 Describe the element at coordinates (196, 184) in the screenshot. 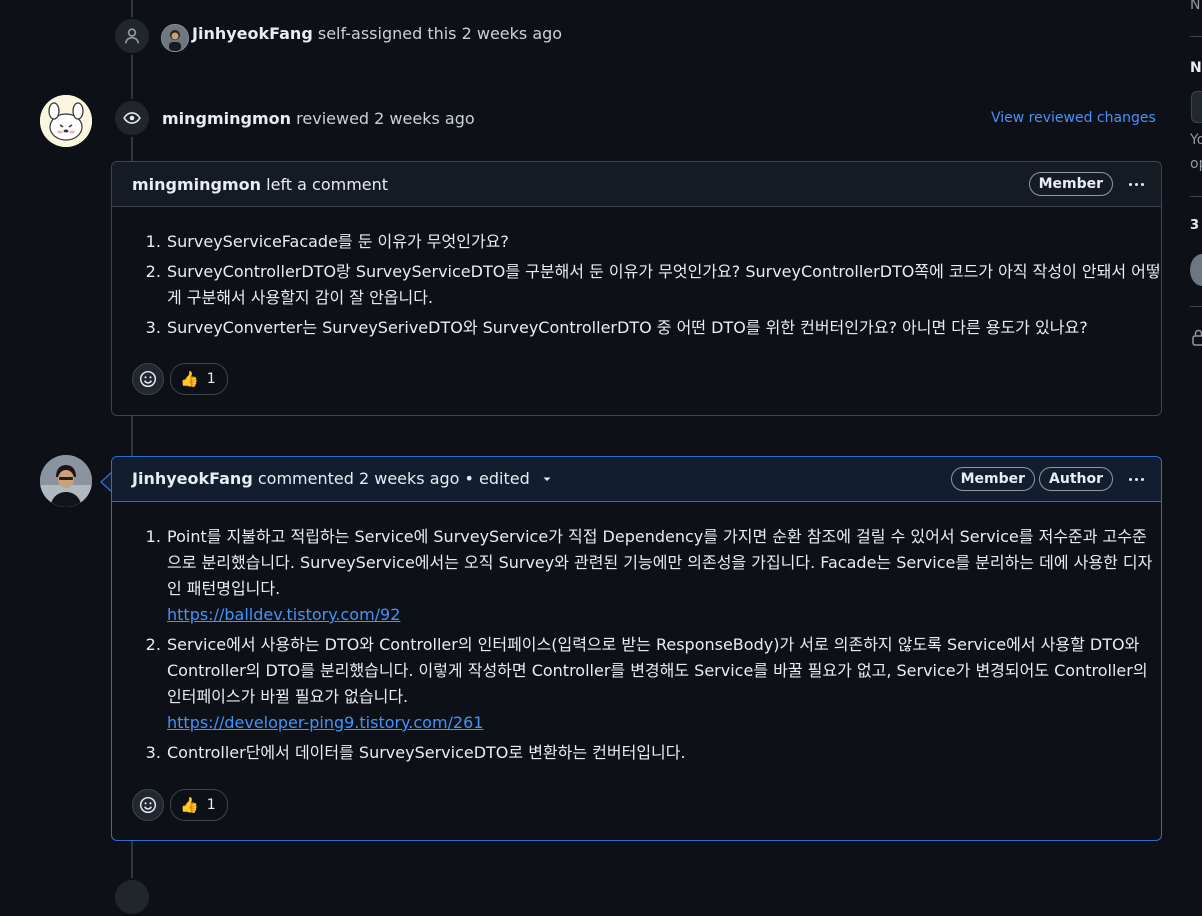

I see `comment-author-link: mingmingmon` at that location.